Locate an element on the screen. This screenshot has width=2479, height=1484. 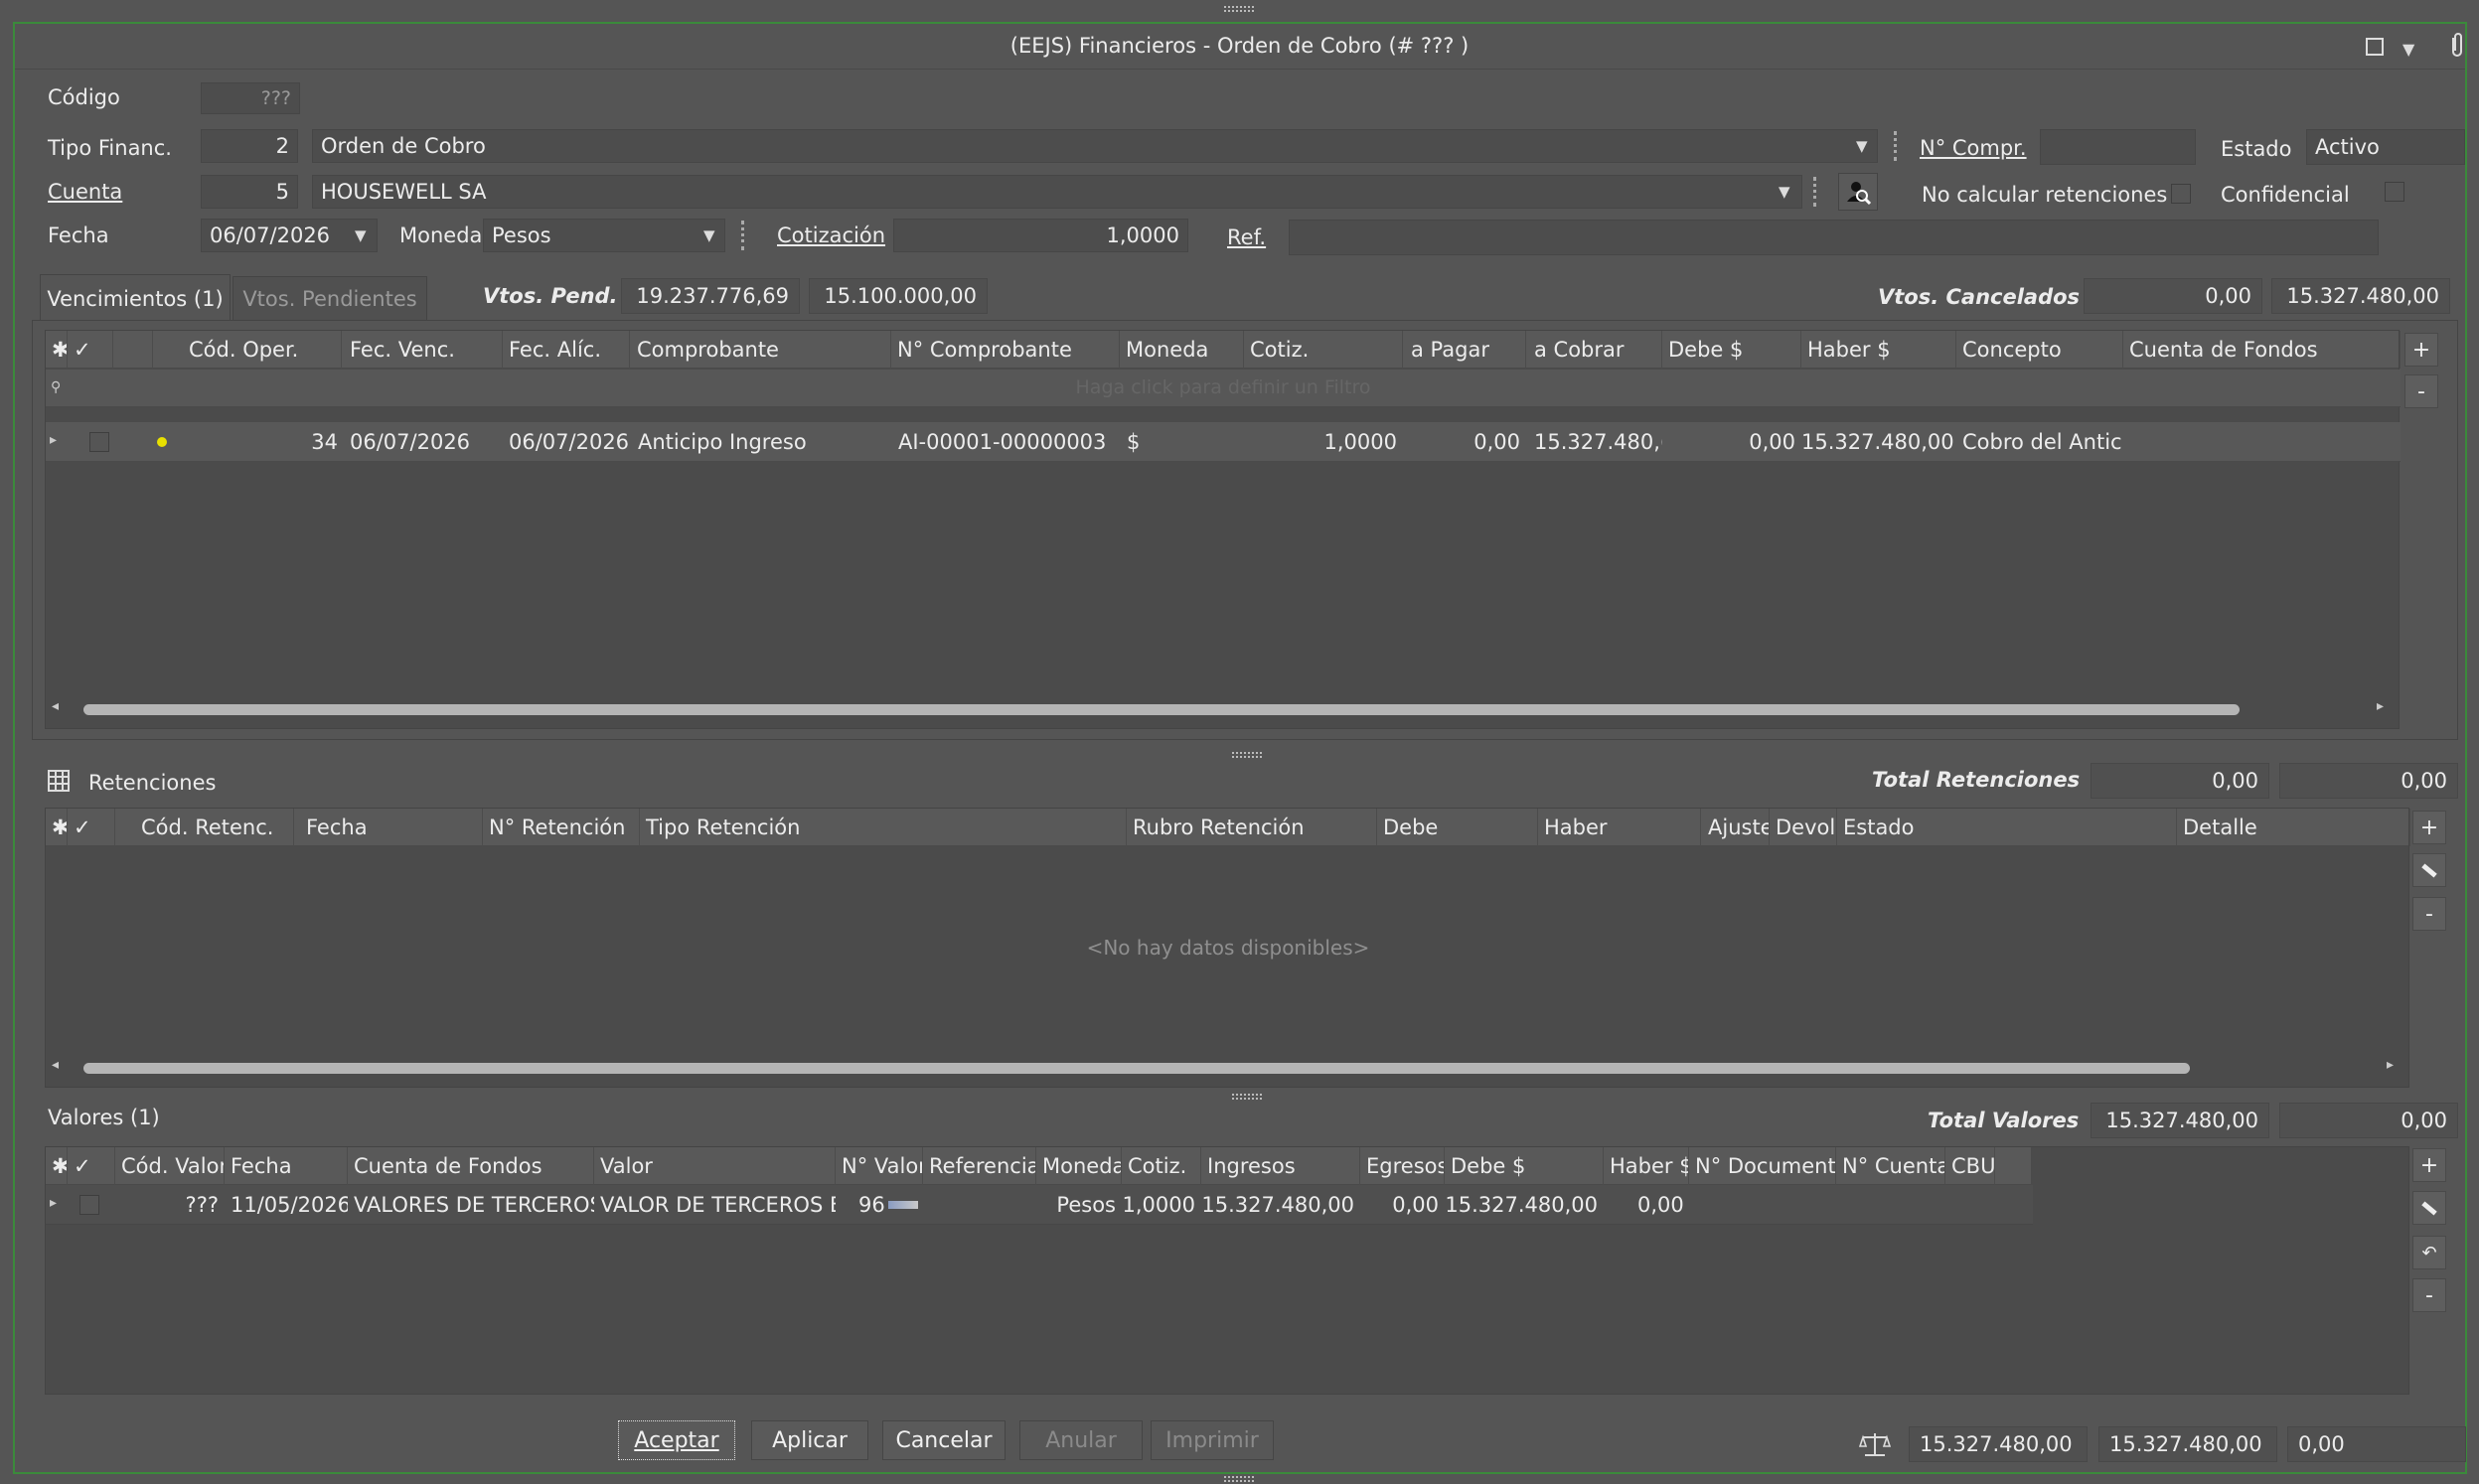
ret-scroll-right-icon: ▸ is located at coordinates (2390, 1065).